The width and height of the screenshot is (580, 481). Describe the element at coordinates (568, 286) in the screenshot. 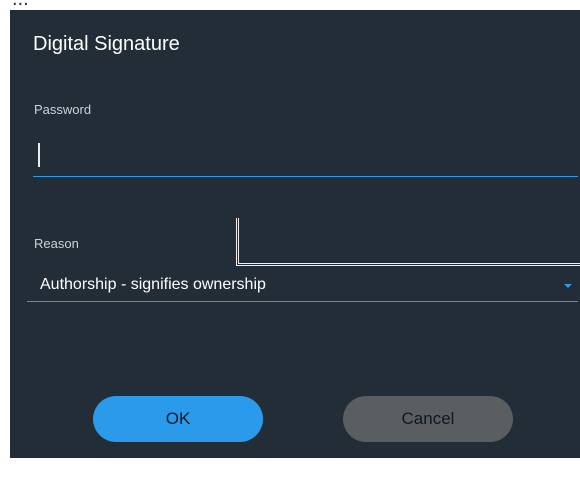

I see `caret-down-icon` at that location.